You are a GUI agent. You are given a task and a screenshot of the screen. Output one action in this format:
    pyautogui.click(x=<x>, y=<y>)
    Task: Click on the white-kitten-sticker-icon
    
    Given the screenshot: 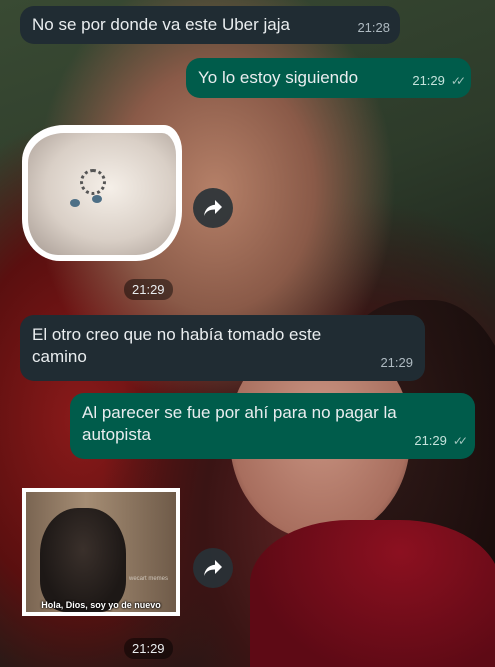 What is the action you would take?
    pyautogui.click(x=102, y=193)
    